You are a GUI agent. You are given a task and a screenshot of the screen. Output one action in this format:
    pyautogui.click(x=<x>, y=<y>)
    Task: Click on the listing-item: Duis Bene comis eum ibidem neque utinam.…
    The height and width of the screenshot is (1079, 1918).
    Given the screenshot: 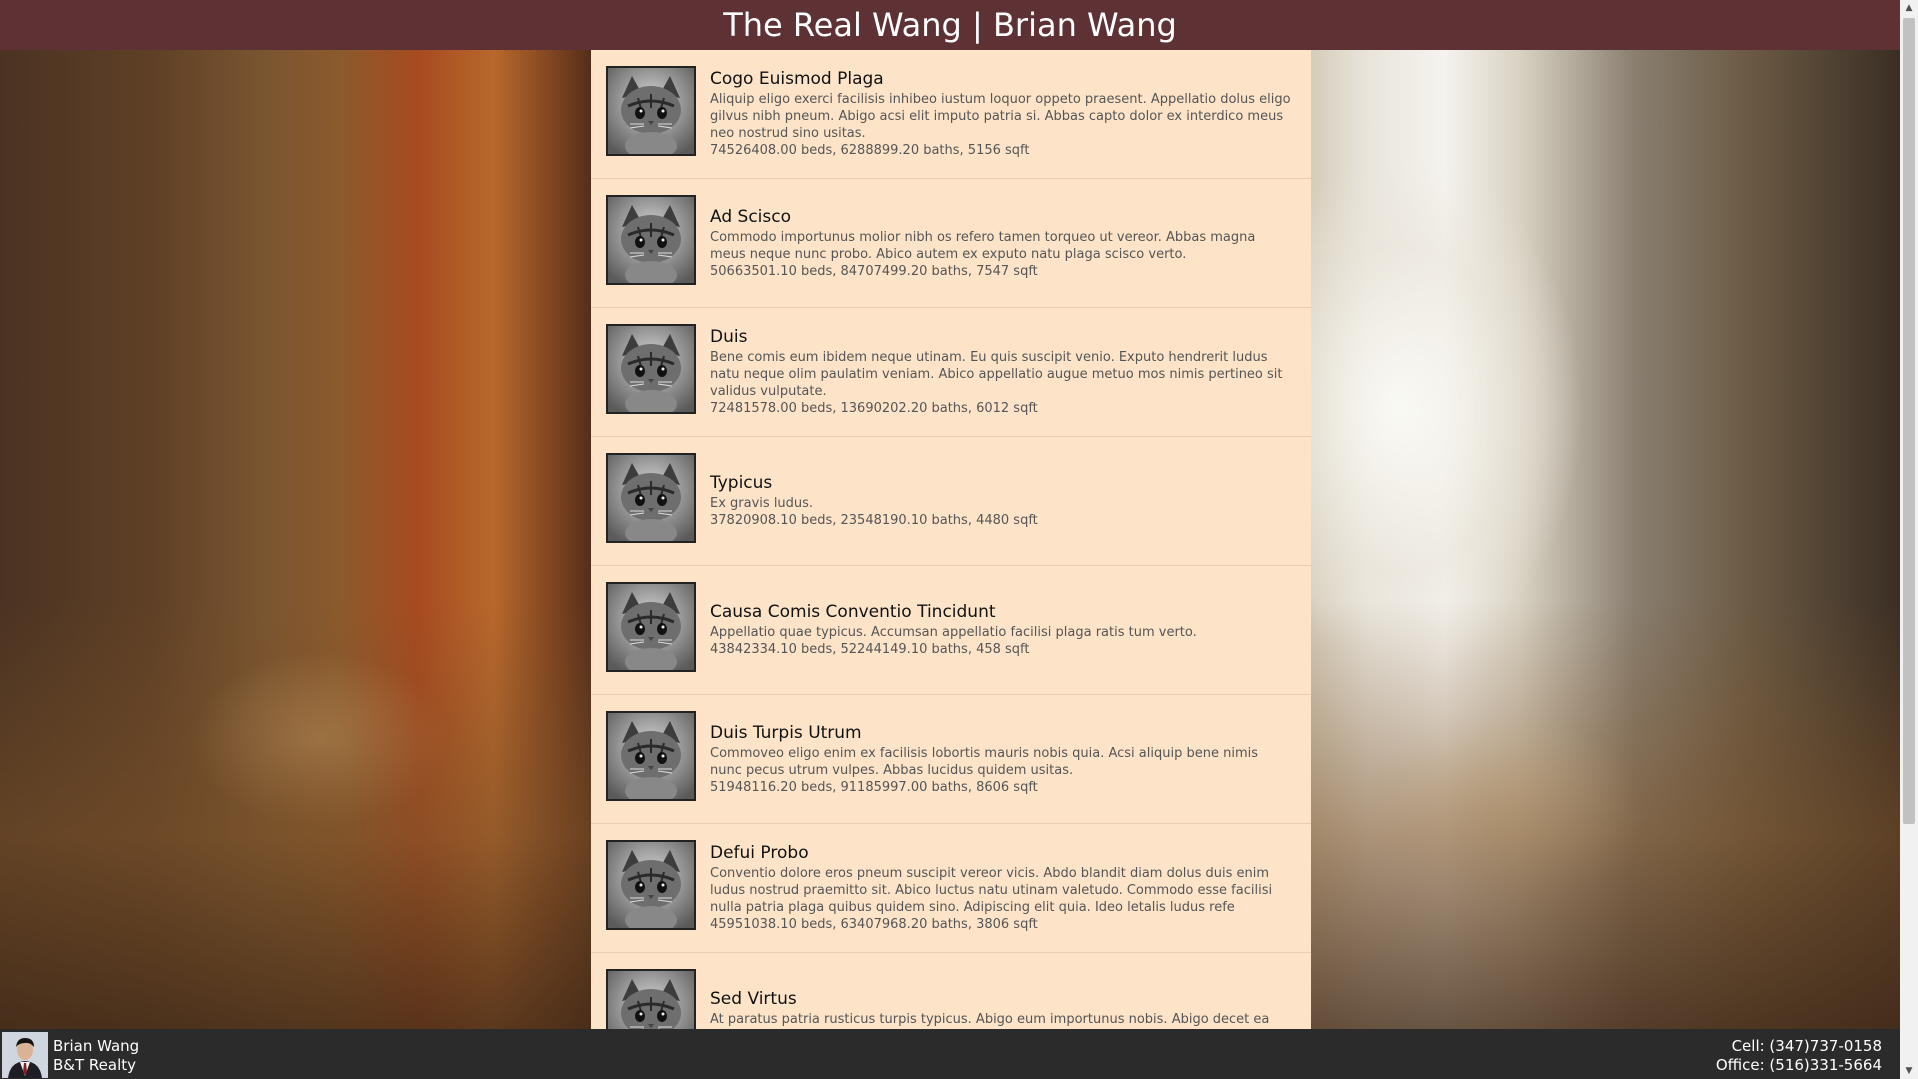 What is the action you would take?
    pyautogui.click(x=951, y=372)
    